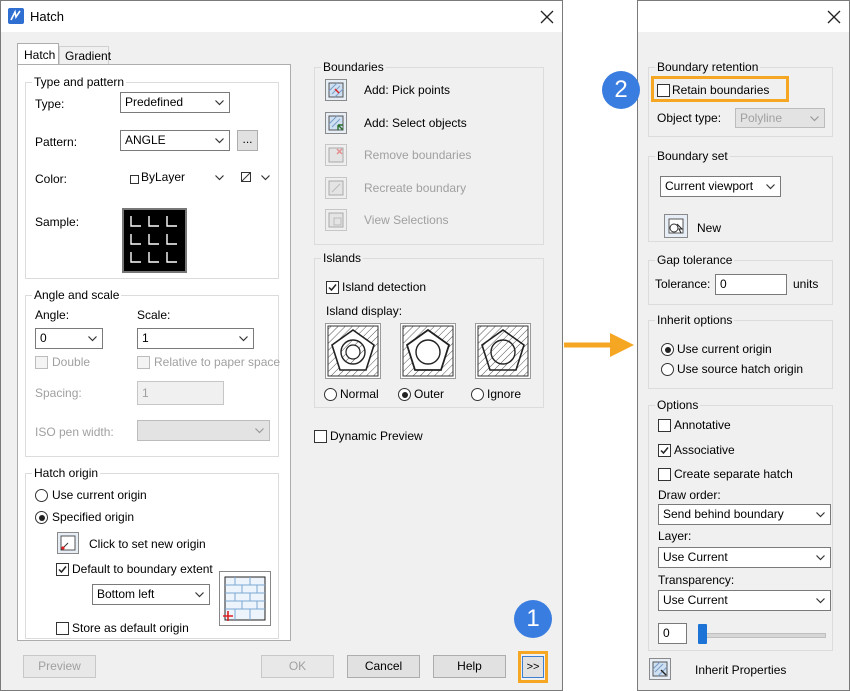 The image size is (850, 691). I want to click on default-extent-label: Default to boundary extent, so click(142, 569).